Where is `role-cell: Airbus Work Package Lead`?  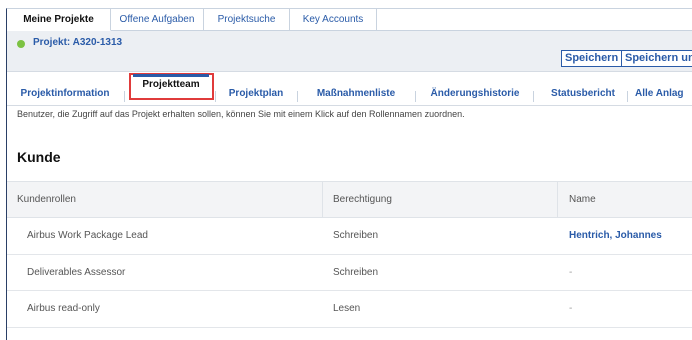
role-cell: Airbus Work Package Lead is located at coordinates (87, 235).